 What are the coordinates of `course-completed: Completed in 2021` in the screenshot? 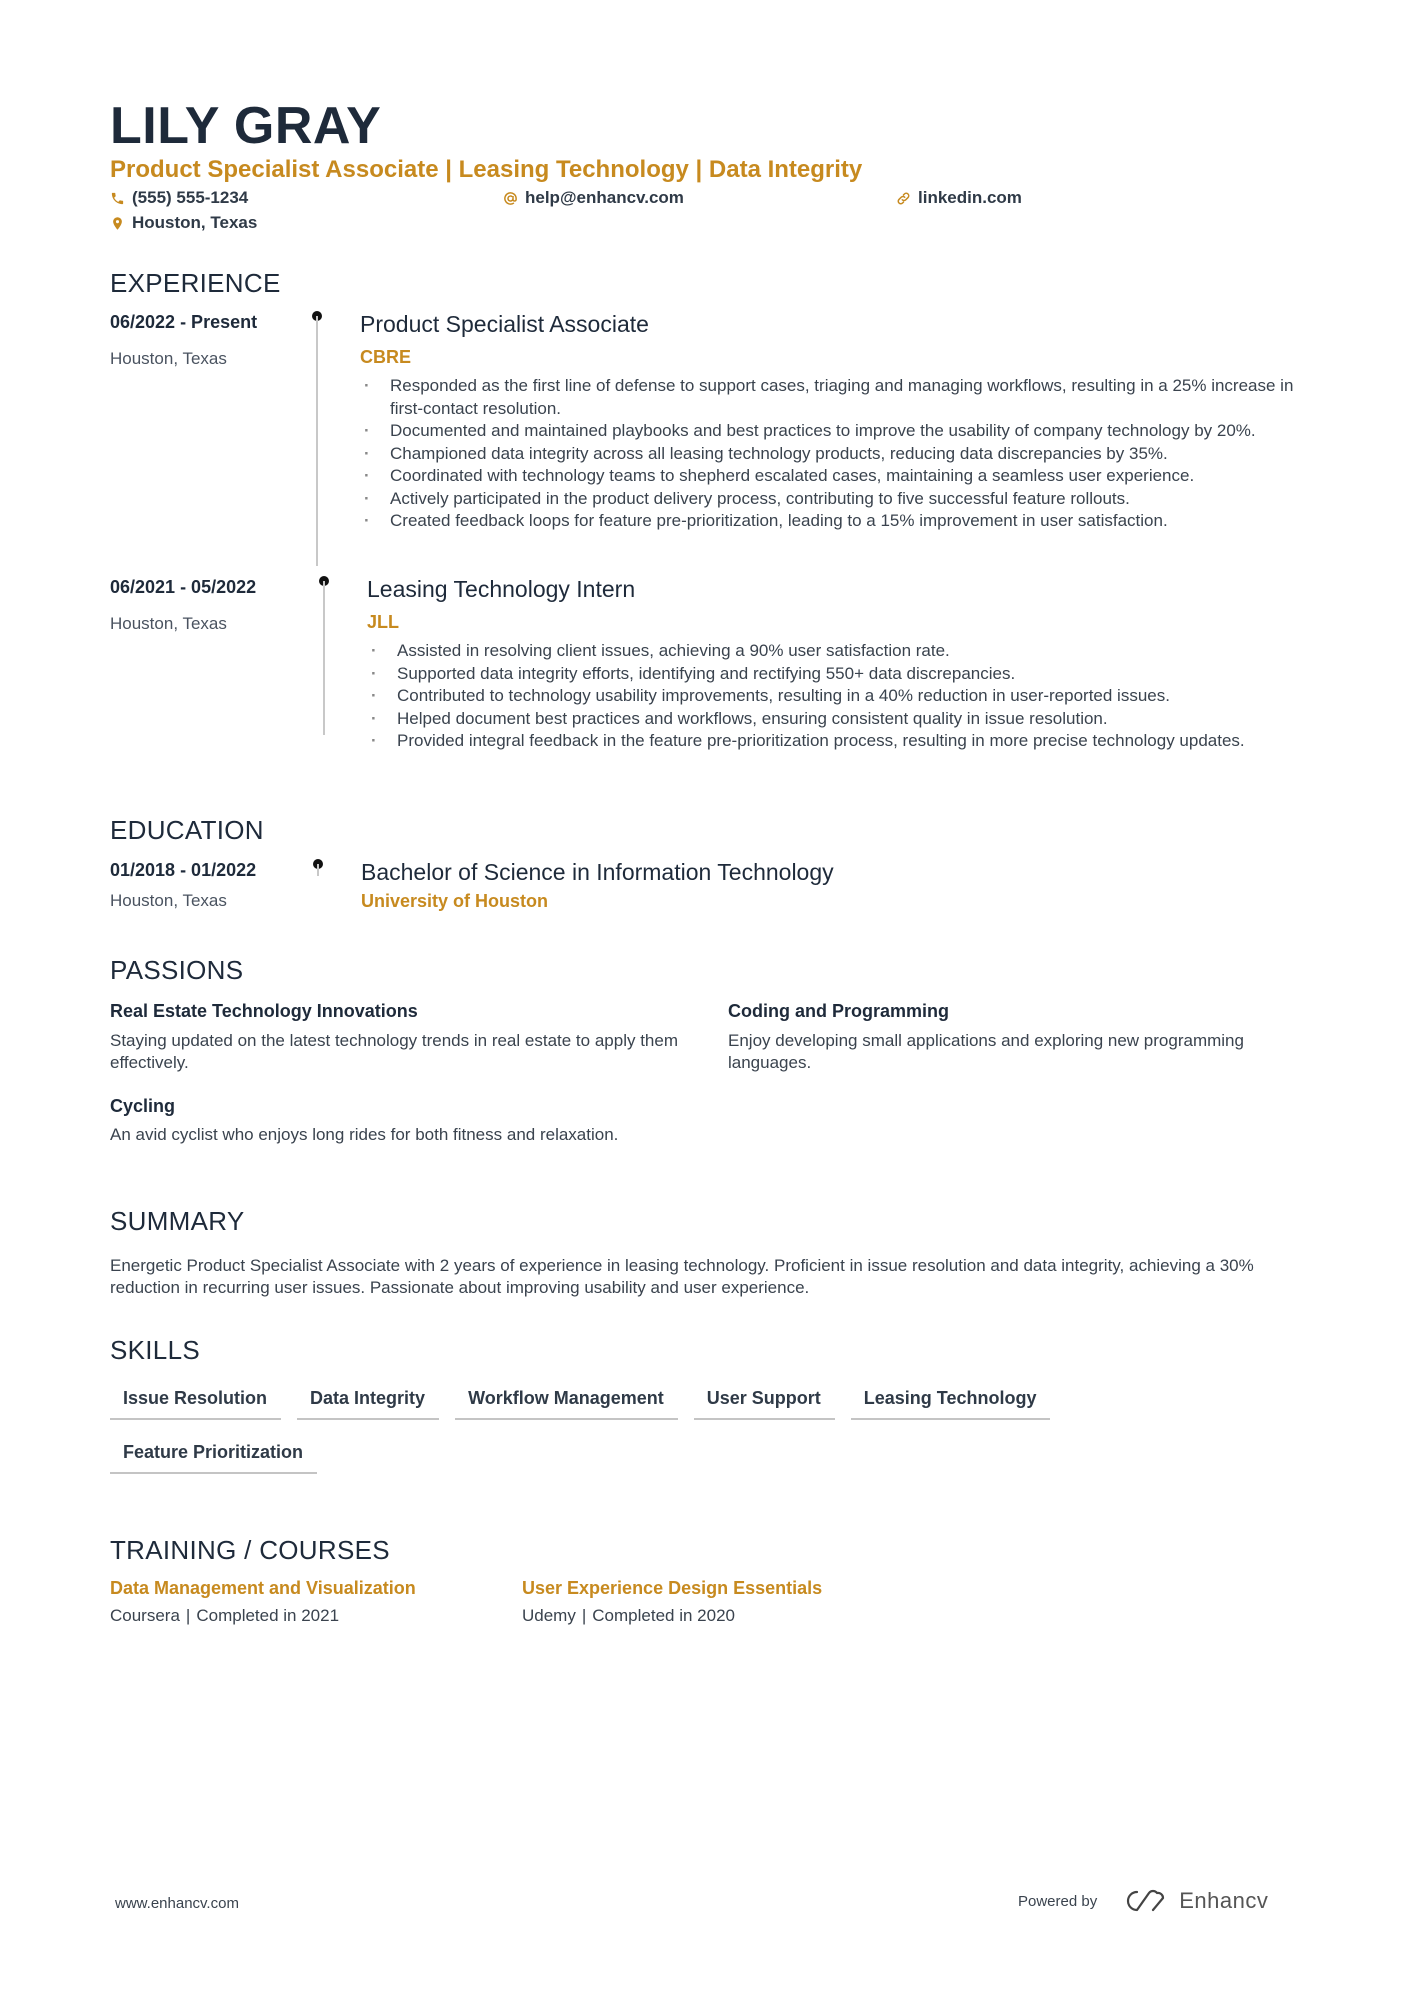 It's located at (268, 1615).